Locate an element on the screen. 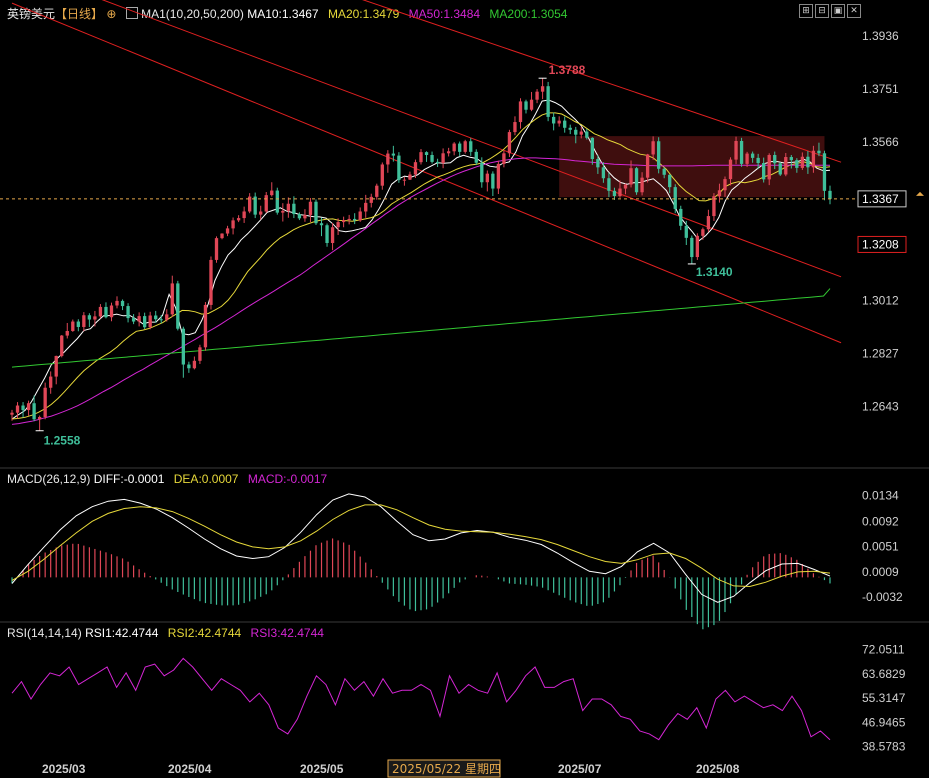 The width and height of the screenshot is (929, 778). macd-tick-label: 0.0009 is located at coordinates (880, 572).